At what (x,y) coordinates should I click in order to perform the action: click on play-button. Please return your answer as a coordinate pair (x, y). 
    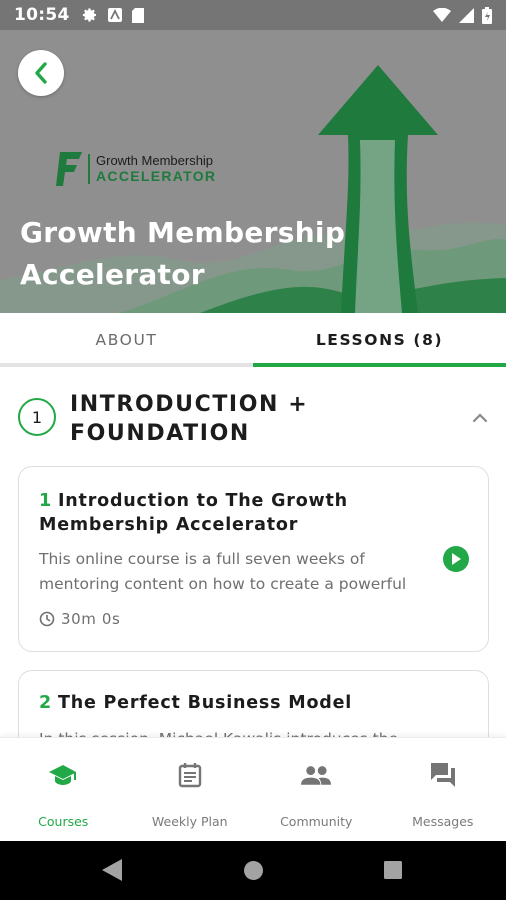
    Looking at the image, I should click on (456, 559).